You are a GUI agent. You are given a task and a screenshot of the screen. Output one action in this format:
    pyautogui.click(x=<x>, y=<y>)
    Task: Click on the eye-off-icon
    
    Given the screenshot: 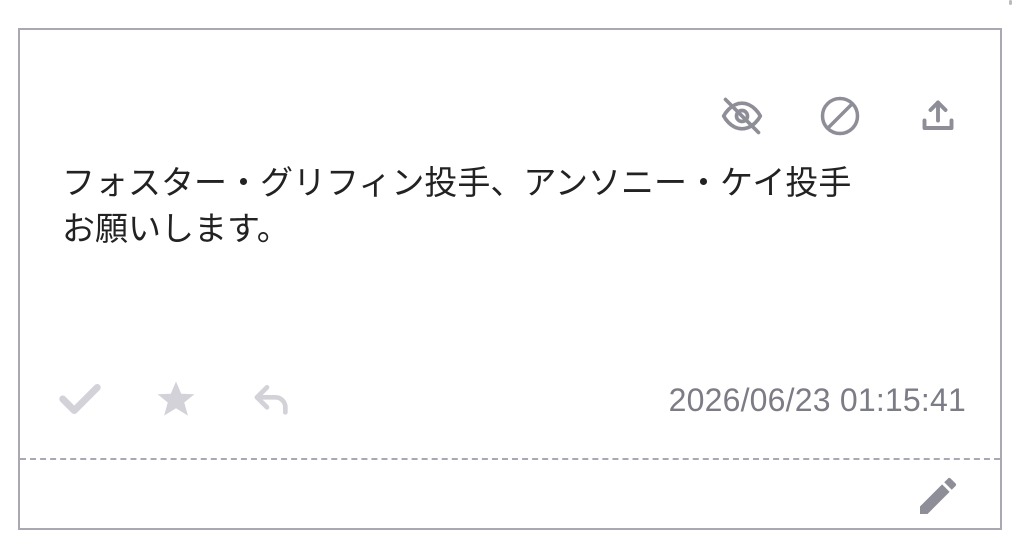 What is the action you would take?
    pyautogui.click(x=742, y=116)
    